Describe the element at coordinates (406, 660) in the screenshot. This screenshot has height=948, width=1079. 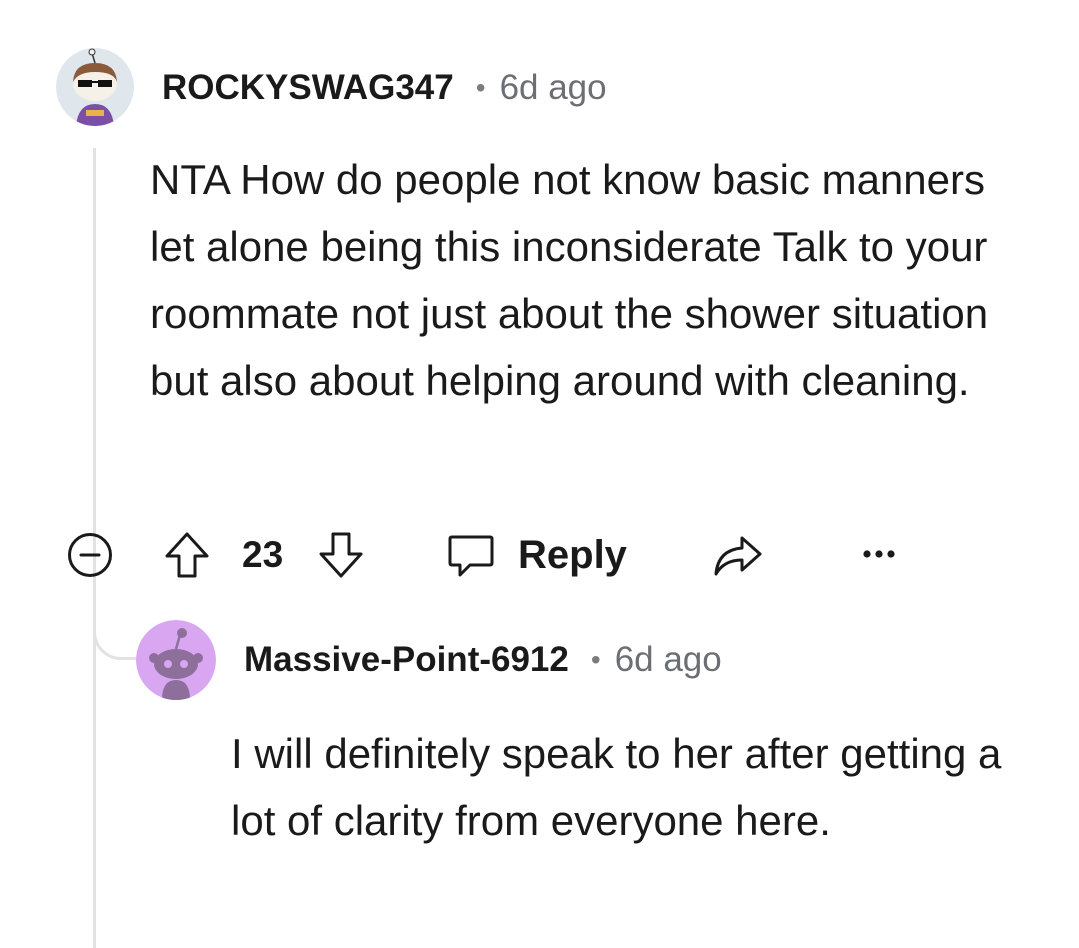
I see `username: Massive-Point-6912` at that location.